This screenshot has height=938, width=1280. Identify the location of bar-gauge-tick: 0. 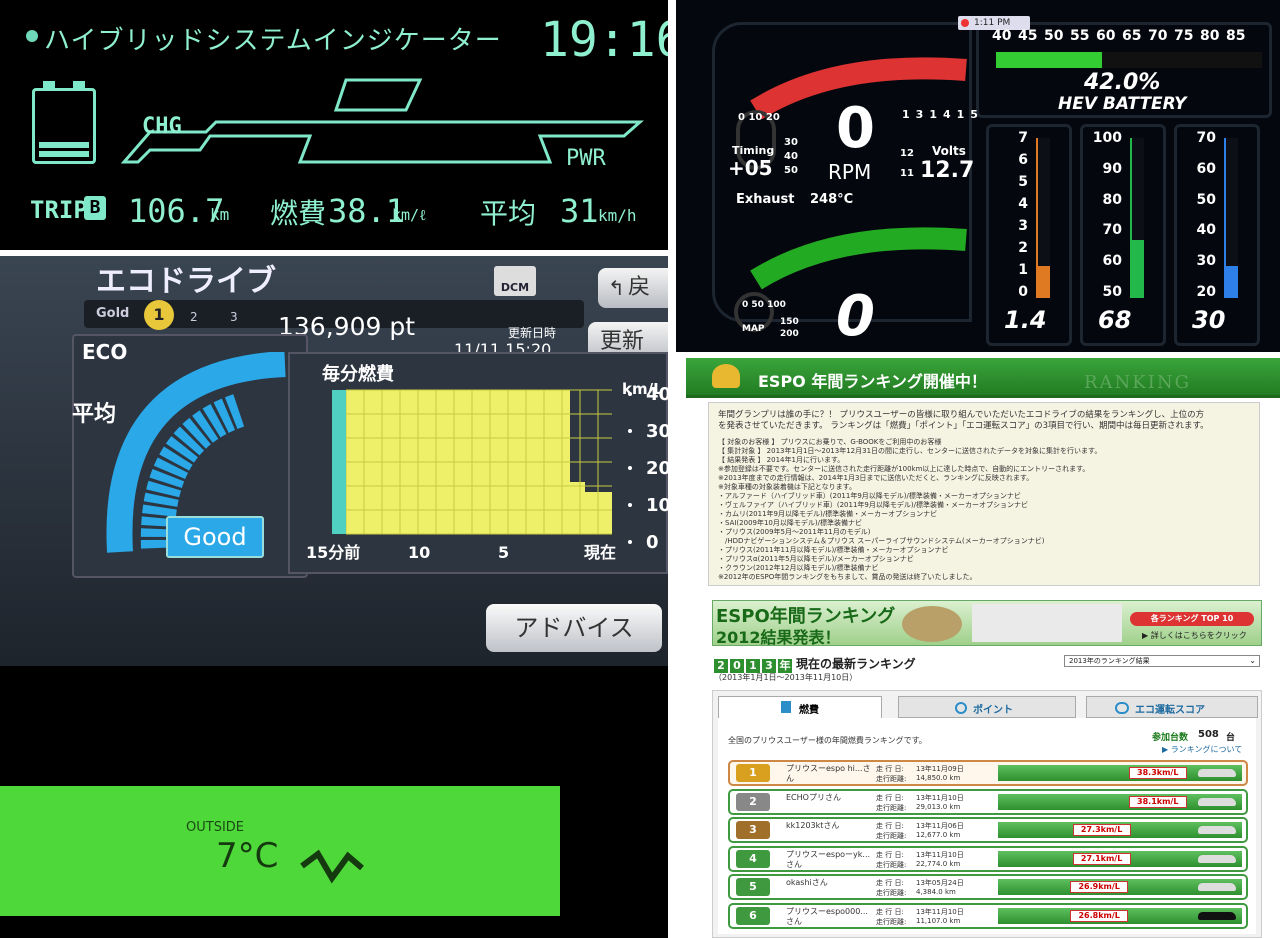
(1023, 292).